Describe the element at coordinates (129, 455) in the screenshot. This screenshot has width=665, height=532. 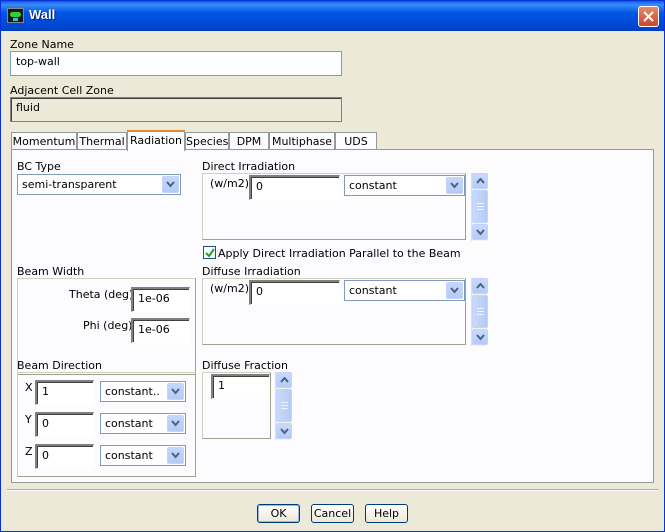
I see `beam-z-method-value: constant` at that location.